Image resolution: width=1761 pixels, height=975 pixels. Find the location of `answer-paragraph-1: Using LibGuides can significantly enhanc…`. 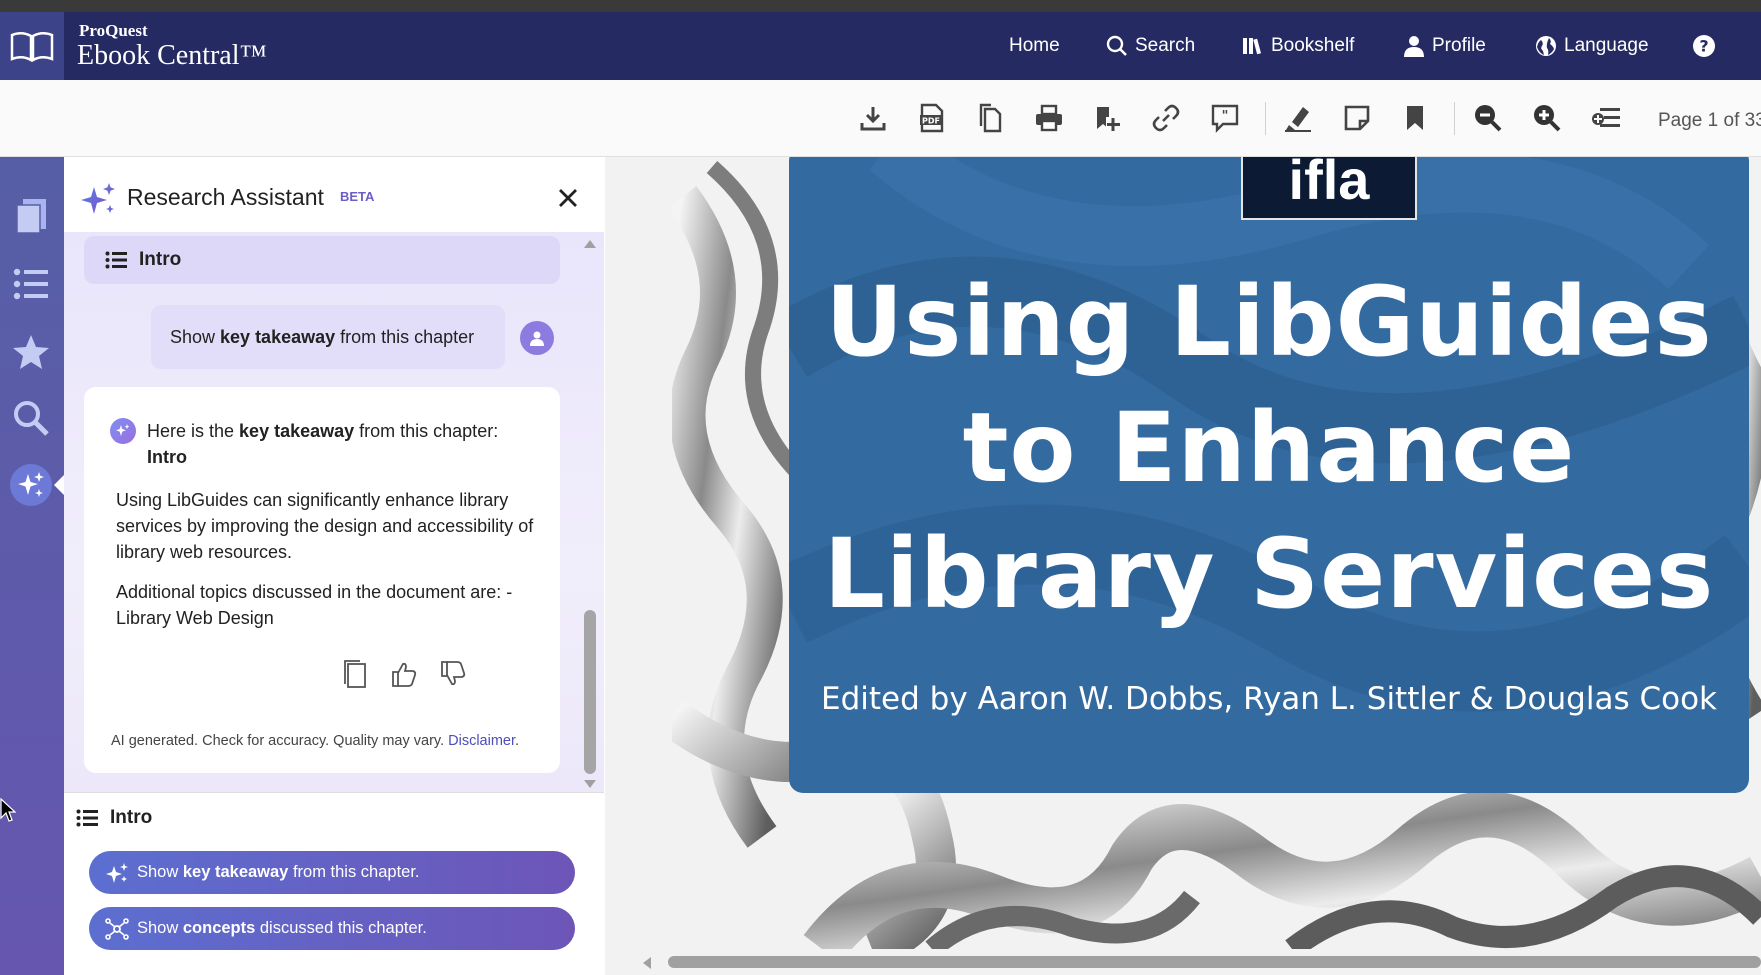

answer-paragraph-1: Using LibGuides can significantly enhanc… is located at coordinates (325, 526).